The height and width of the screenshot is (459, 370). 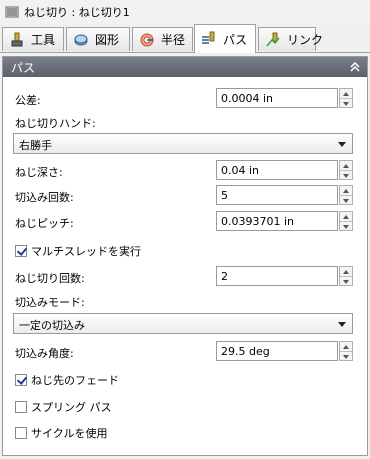 What do you see at coordinates (55, 123) in the screenshot?
I see `hand-label: ねじ切りハンド:` at bounding box center [55, 123].